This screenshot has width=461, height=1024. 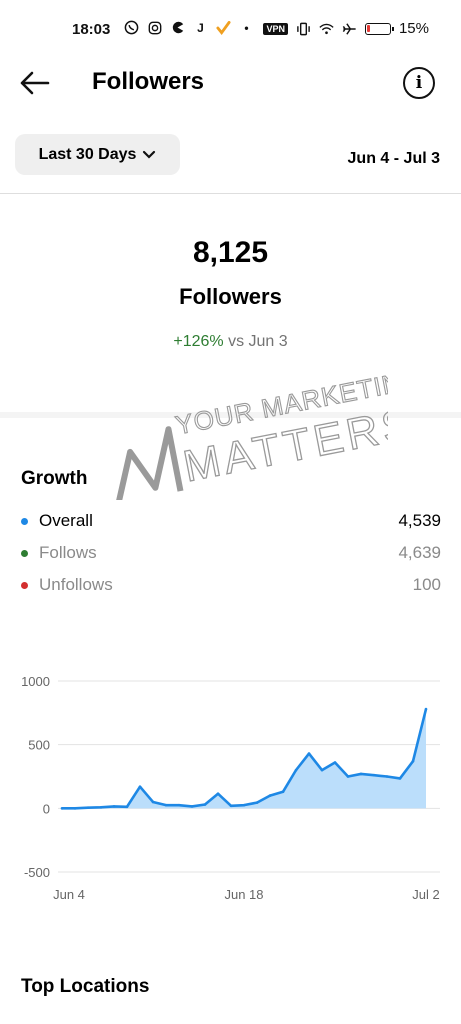 I want to click on watermark-logo: YOUR MARKETING MATTERS, so click(x=251, y=431).